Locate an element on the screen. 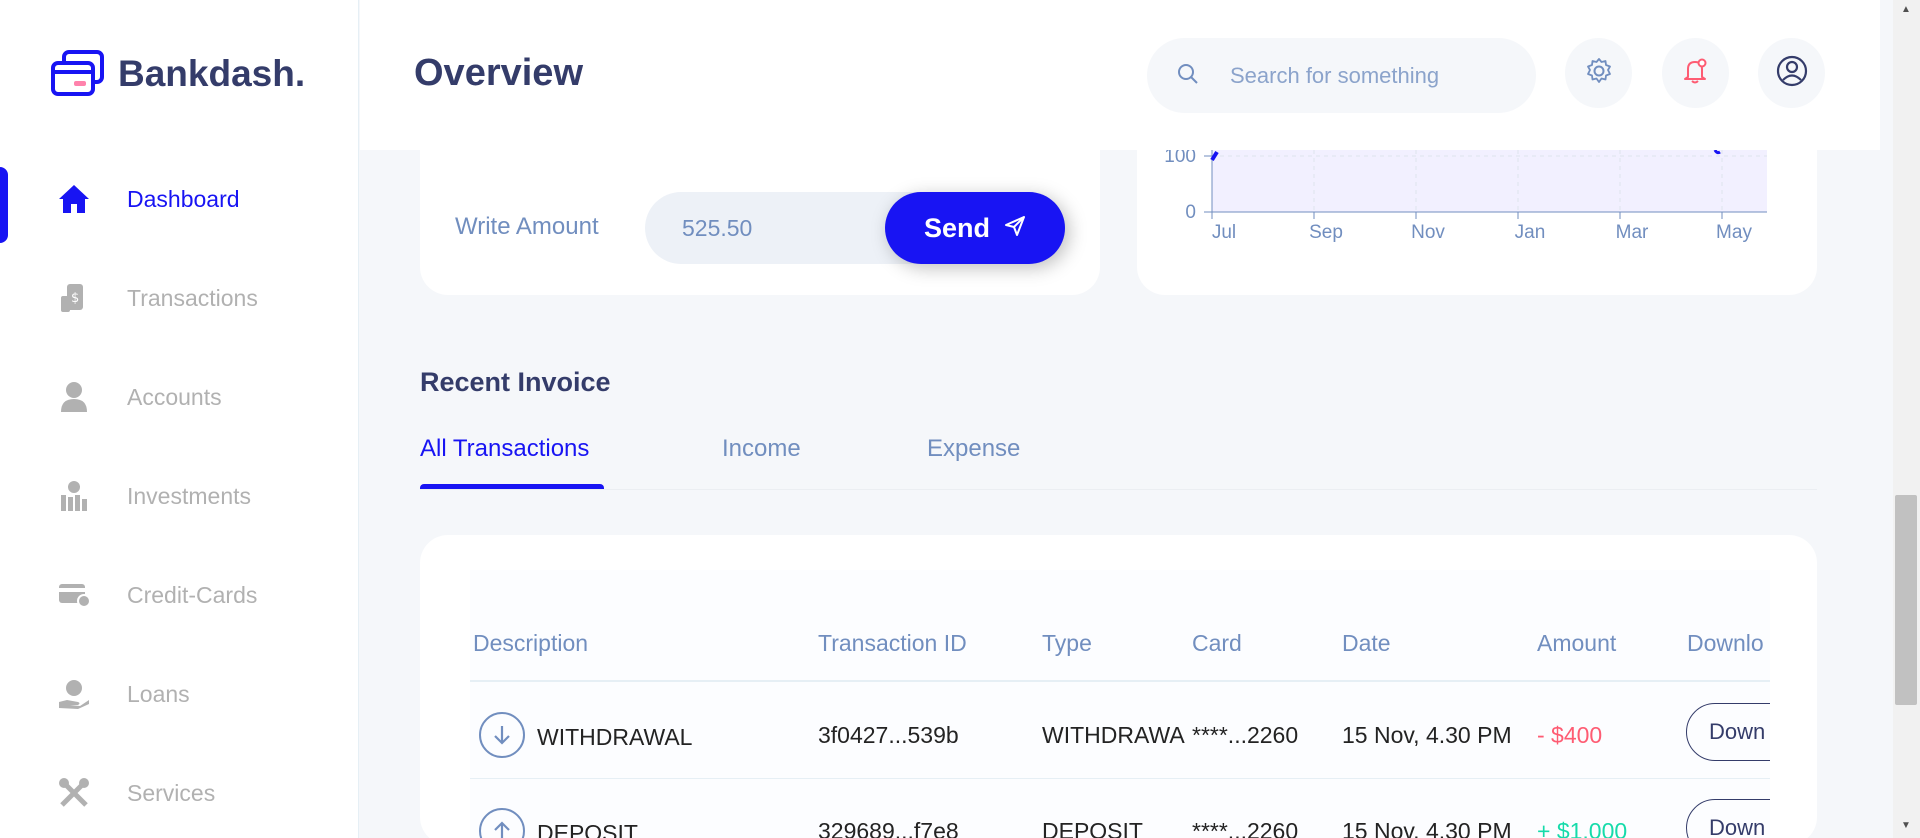  row-type: WITHDRAWA is located at coordinates (1113, 735).